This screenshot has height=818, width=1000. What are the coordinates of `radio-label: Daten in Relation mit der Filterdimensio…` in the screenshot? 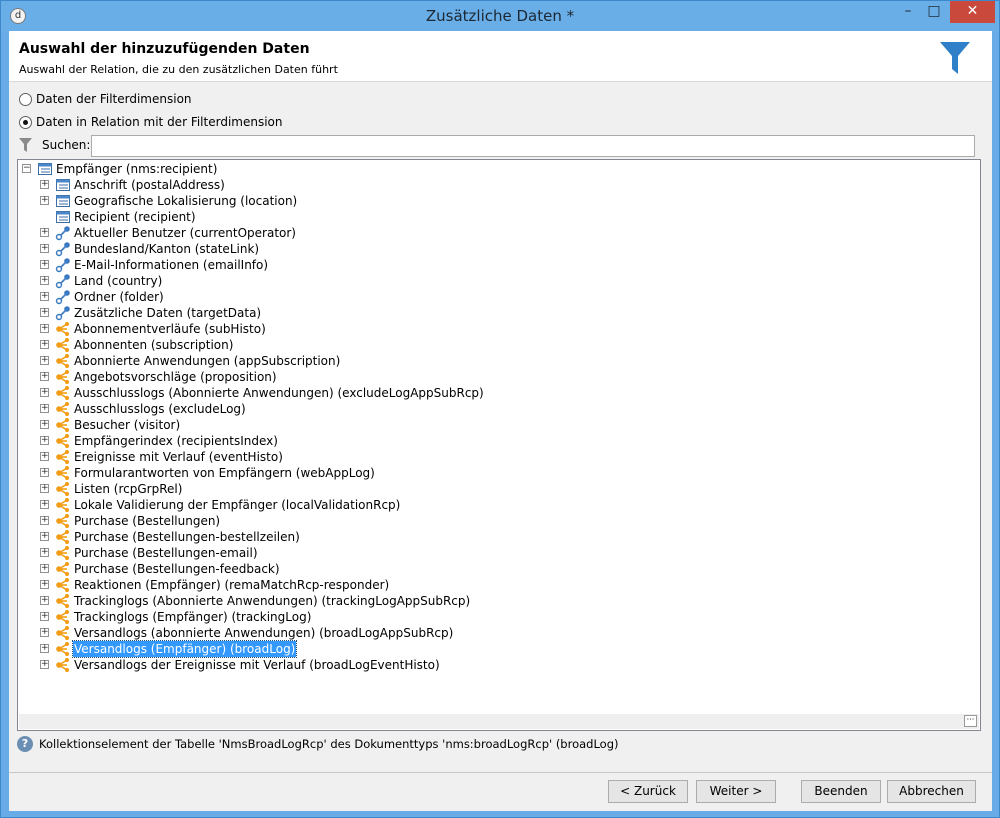 It's located at (159, 122).